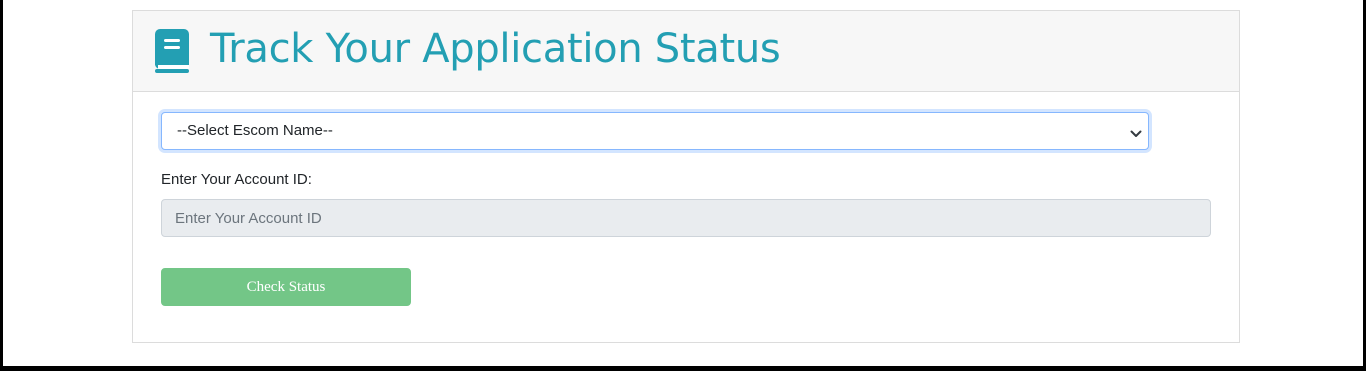  Describe the element at coordinates (495, 49) in the screenshot. I see `page-title: Track Your Application Status` at that location.